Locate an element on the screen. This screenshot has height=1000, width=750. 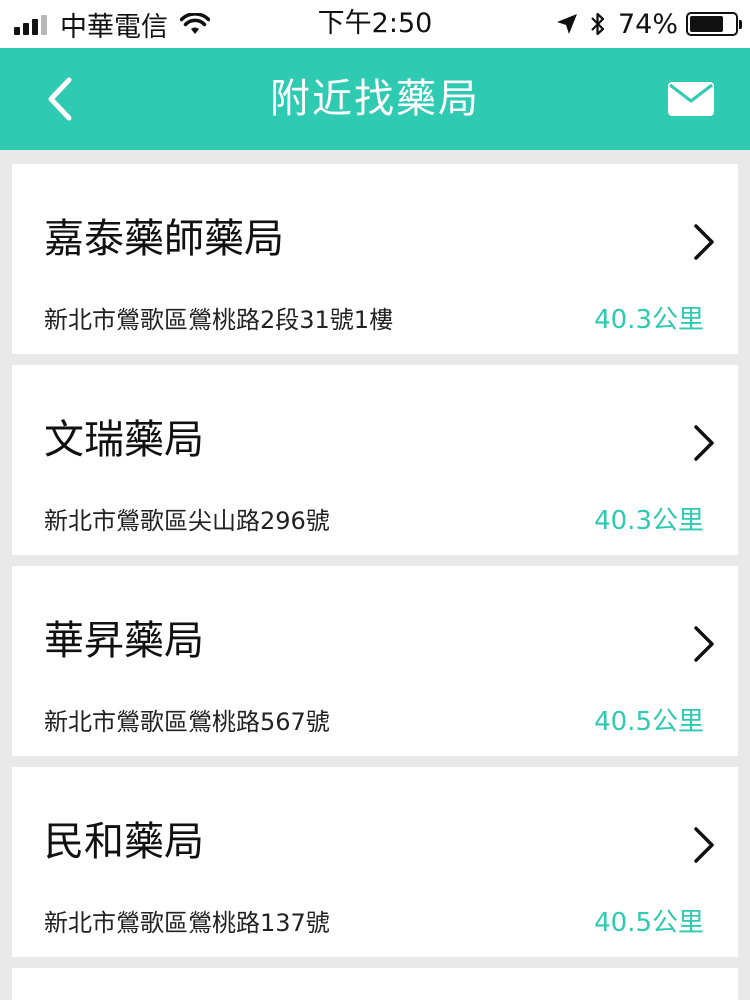
back-button is located at coordinates (60, 99).